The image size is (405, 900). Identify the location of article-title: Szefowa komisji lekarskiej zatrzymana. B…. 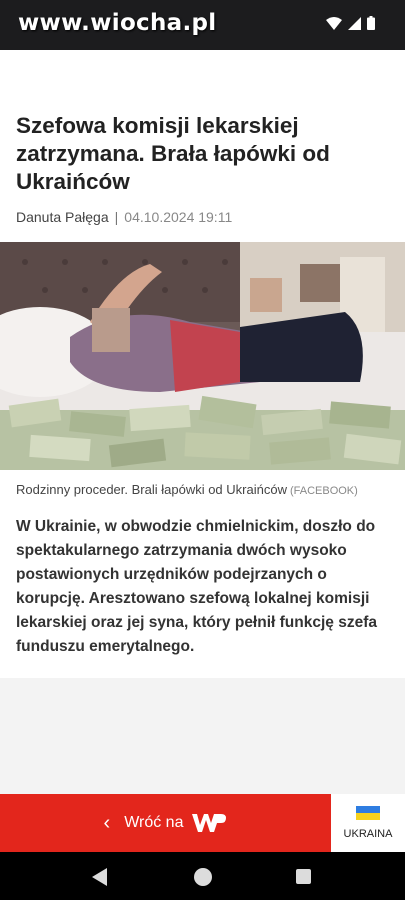
(173, 153).